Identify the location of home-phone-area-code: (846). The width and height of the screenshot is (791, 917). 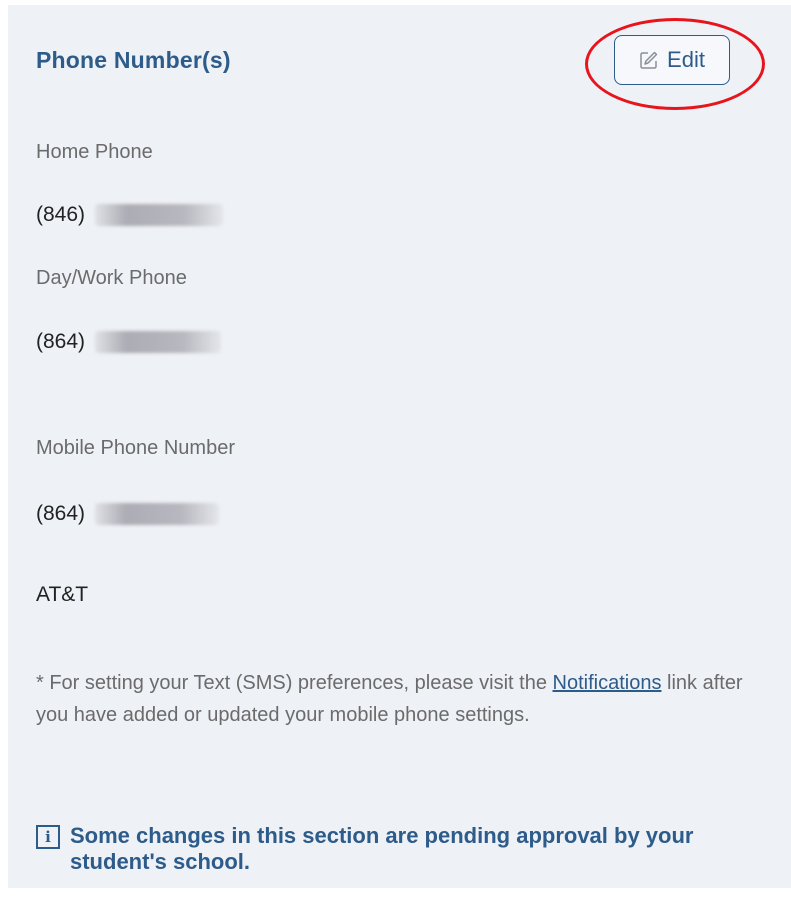
(61, 214).